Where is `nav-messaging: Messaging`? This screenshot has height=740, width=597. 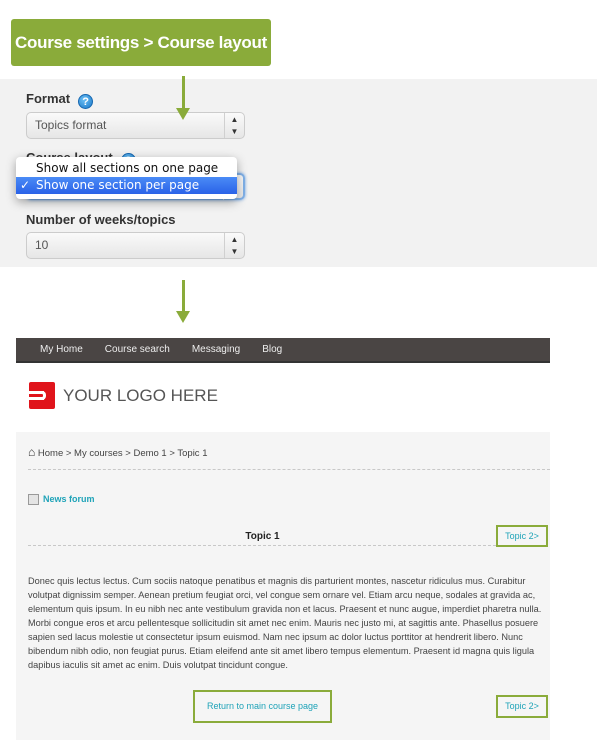 nav-messaging: Messaging is located at coordinates (216, 349).